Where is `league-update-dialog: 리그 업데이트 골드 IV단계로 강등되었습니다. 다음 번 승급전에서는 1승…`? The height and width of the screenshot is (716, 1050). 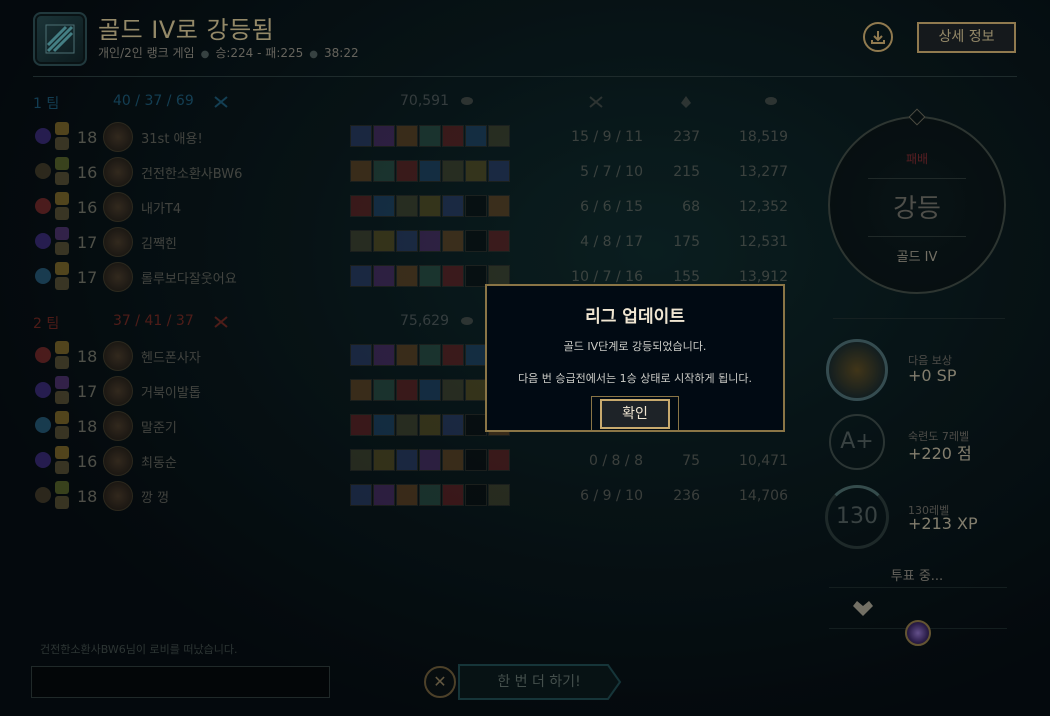 league-update-dialog: 리그 업데이트 골드 IV단계로 강등되었습니다. 다음 번 승급전에서는 1승… is located at coordinates (635, 358).